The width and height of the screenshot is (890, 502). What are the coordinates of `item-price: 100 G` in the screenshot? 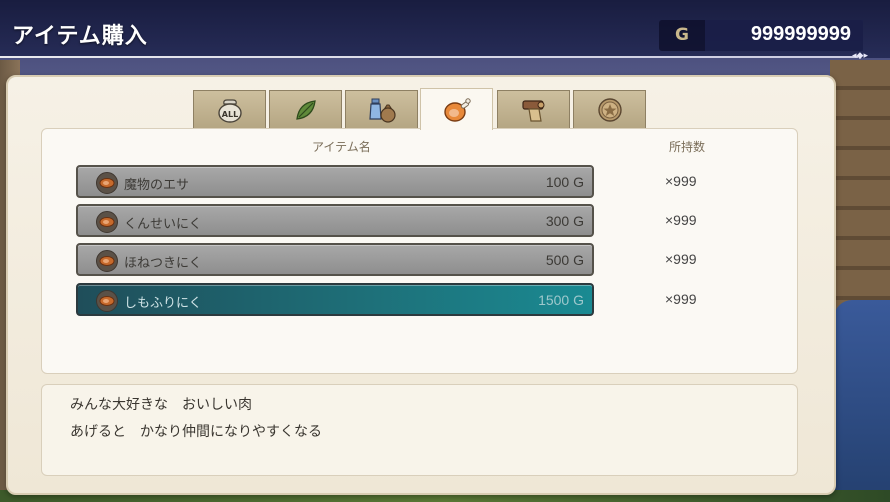 It's located at (564, 182).